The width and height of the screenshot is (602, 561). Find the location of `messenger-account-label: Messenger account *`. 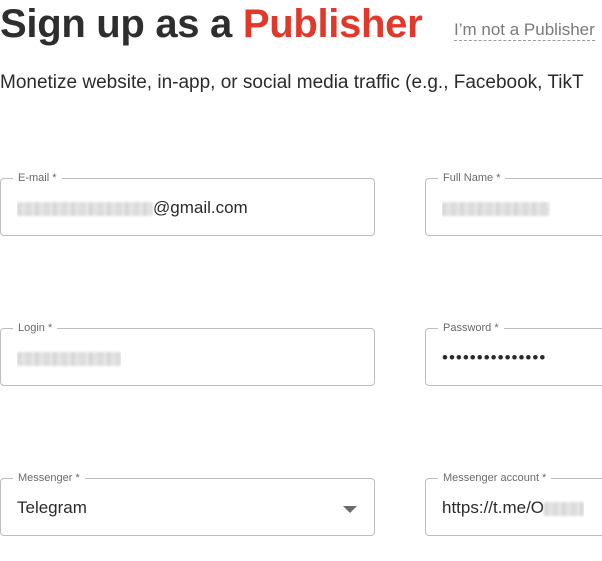

messenger-account-label: Messenger account * is located at coordinates (495, 478).